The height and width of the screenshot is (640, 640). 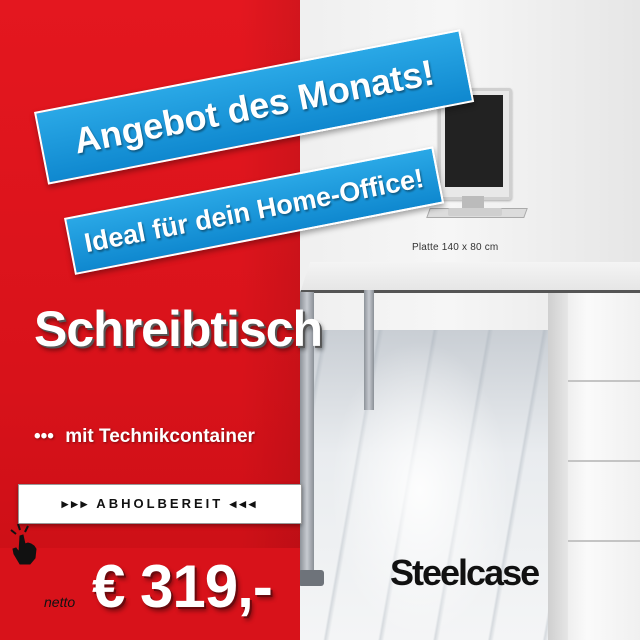 What do you see at coordinates (23, 544) in the screenshot?
I see `hand-pointer-icon` at bounding box center [23, 544].